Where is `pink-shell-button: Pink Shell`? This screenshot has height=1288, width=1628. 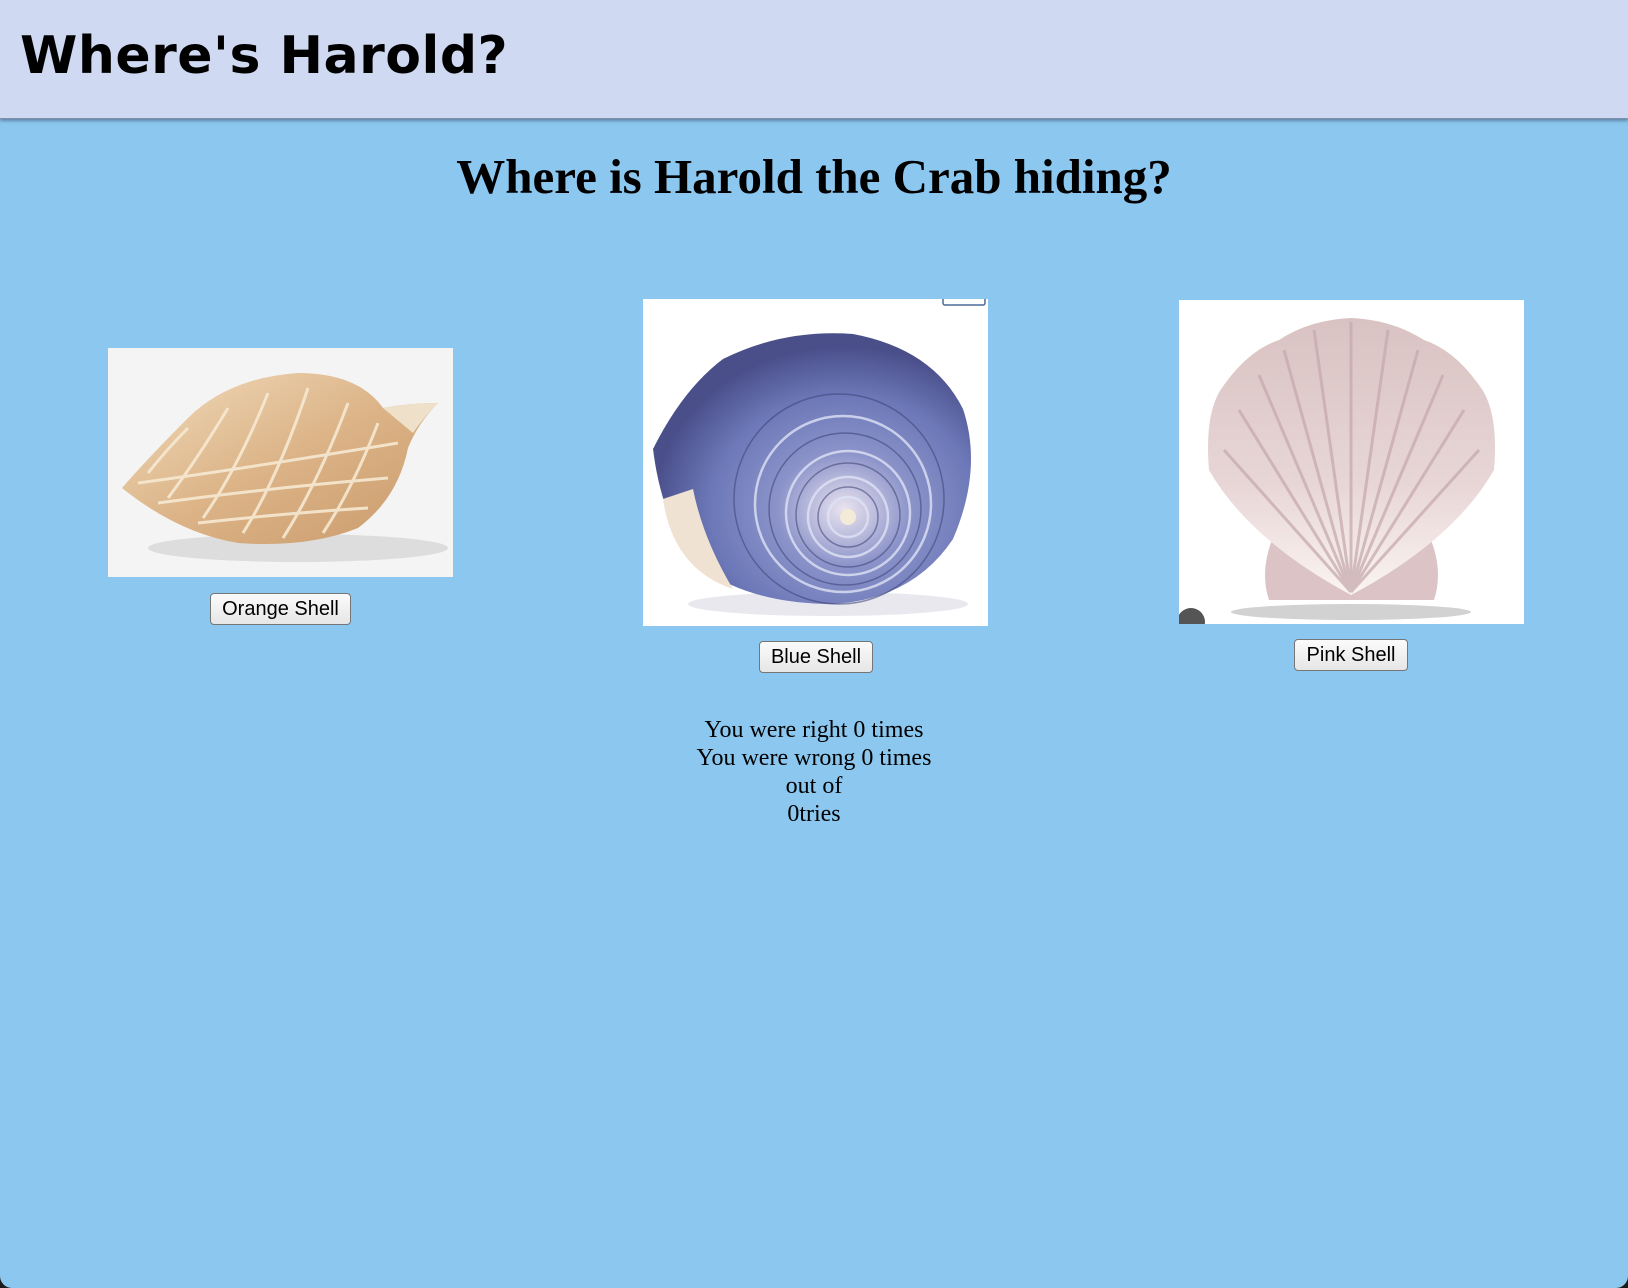
pink-shell-button: Pink Shell is located at coordinates (1351, 655).